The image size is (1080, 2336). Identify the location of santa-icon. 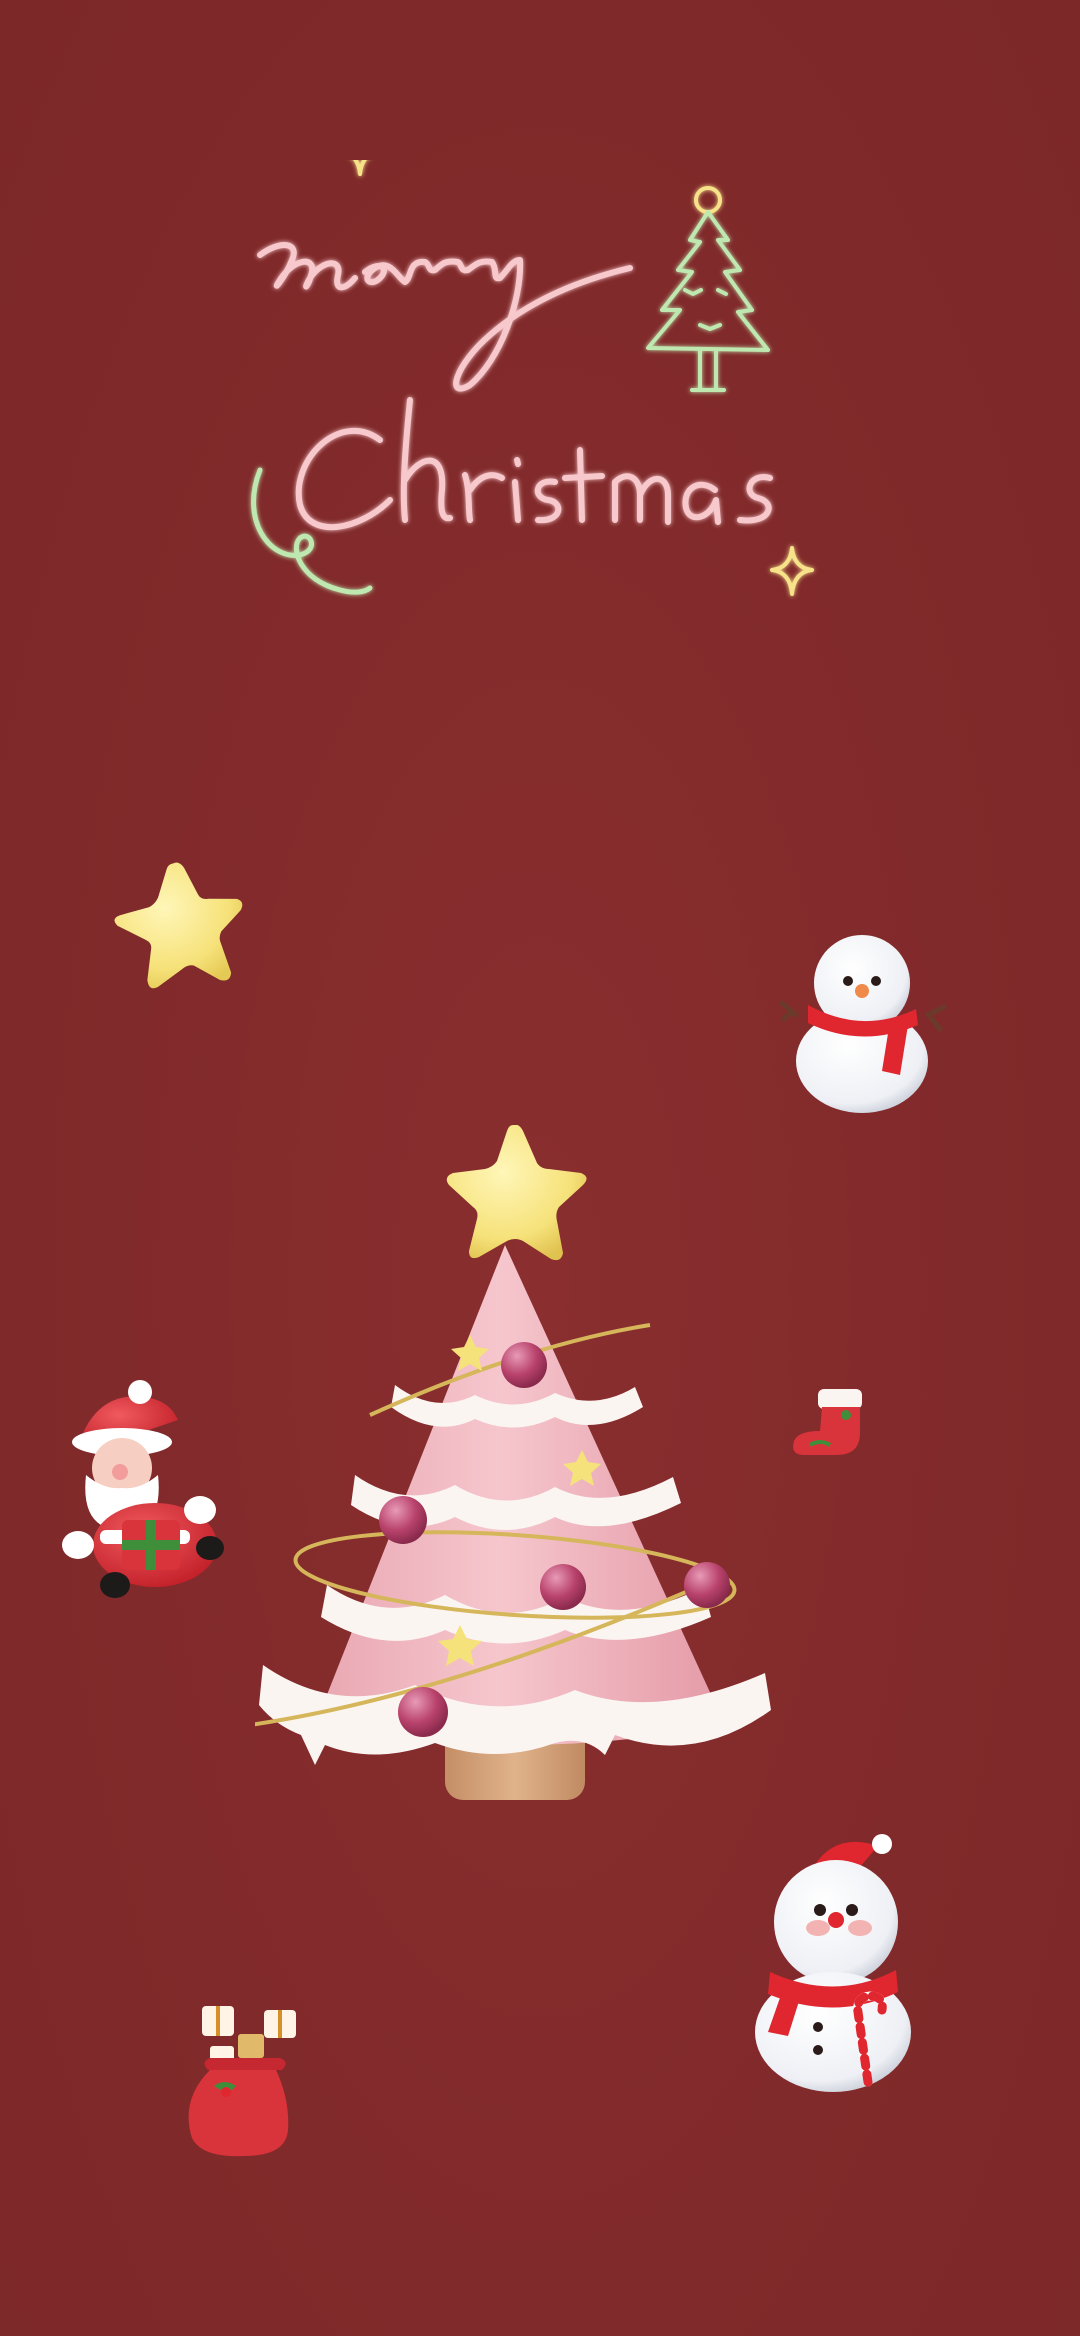
(147, 1492).